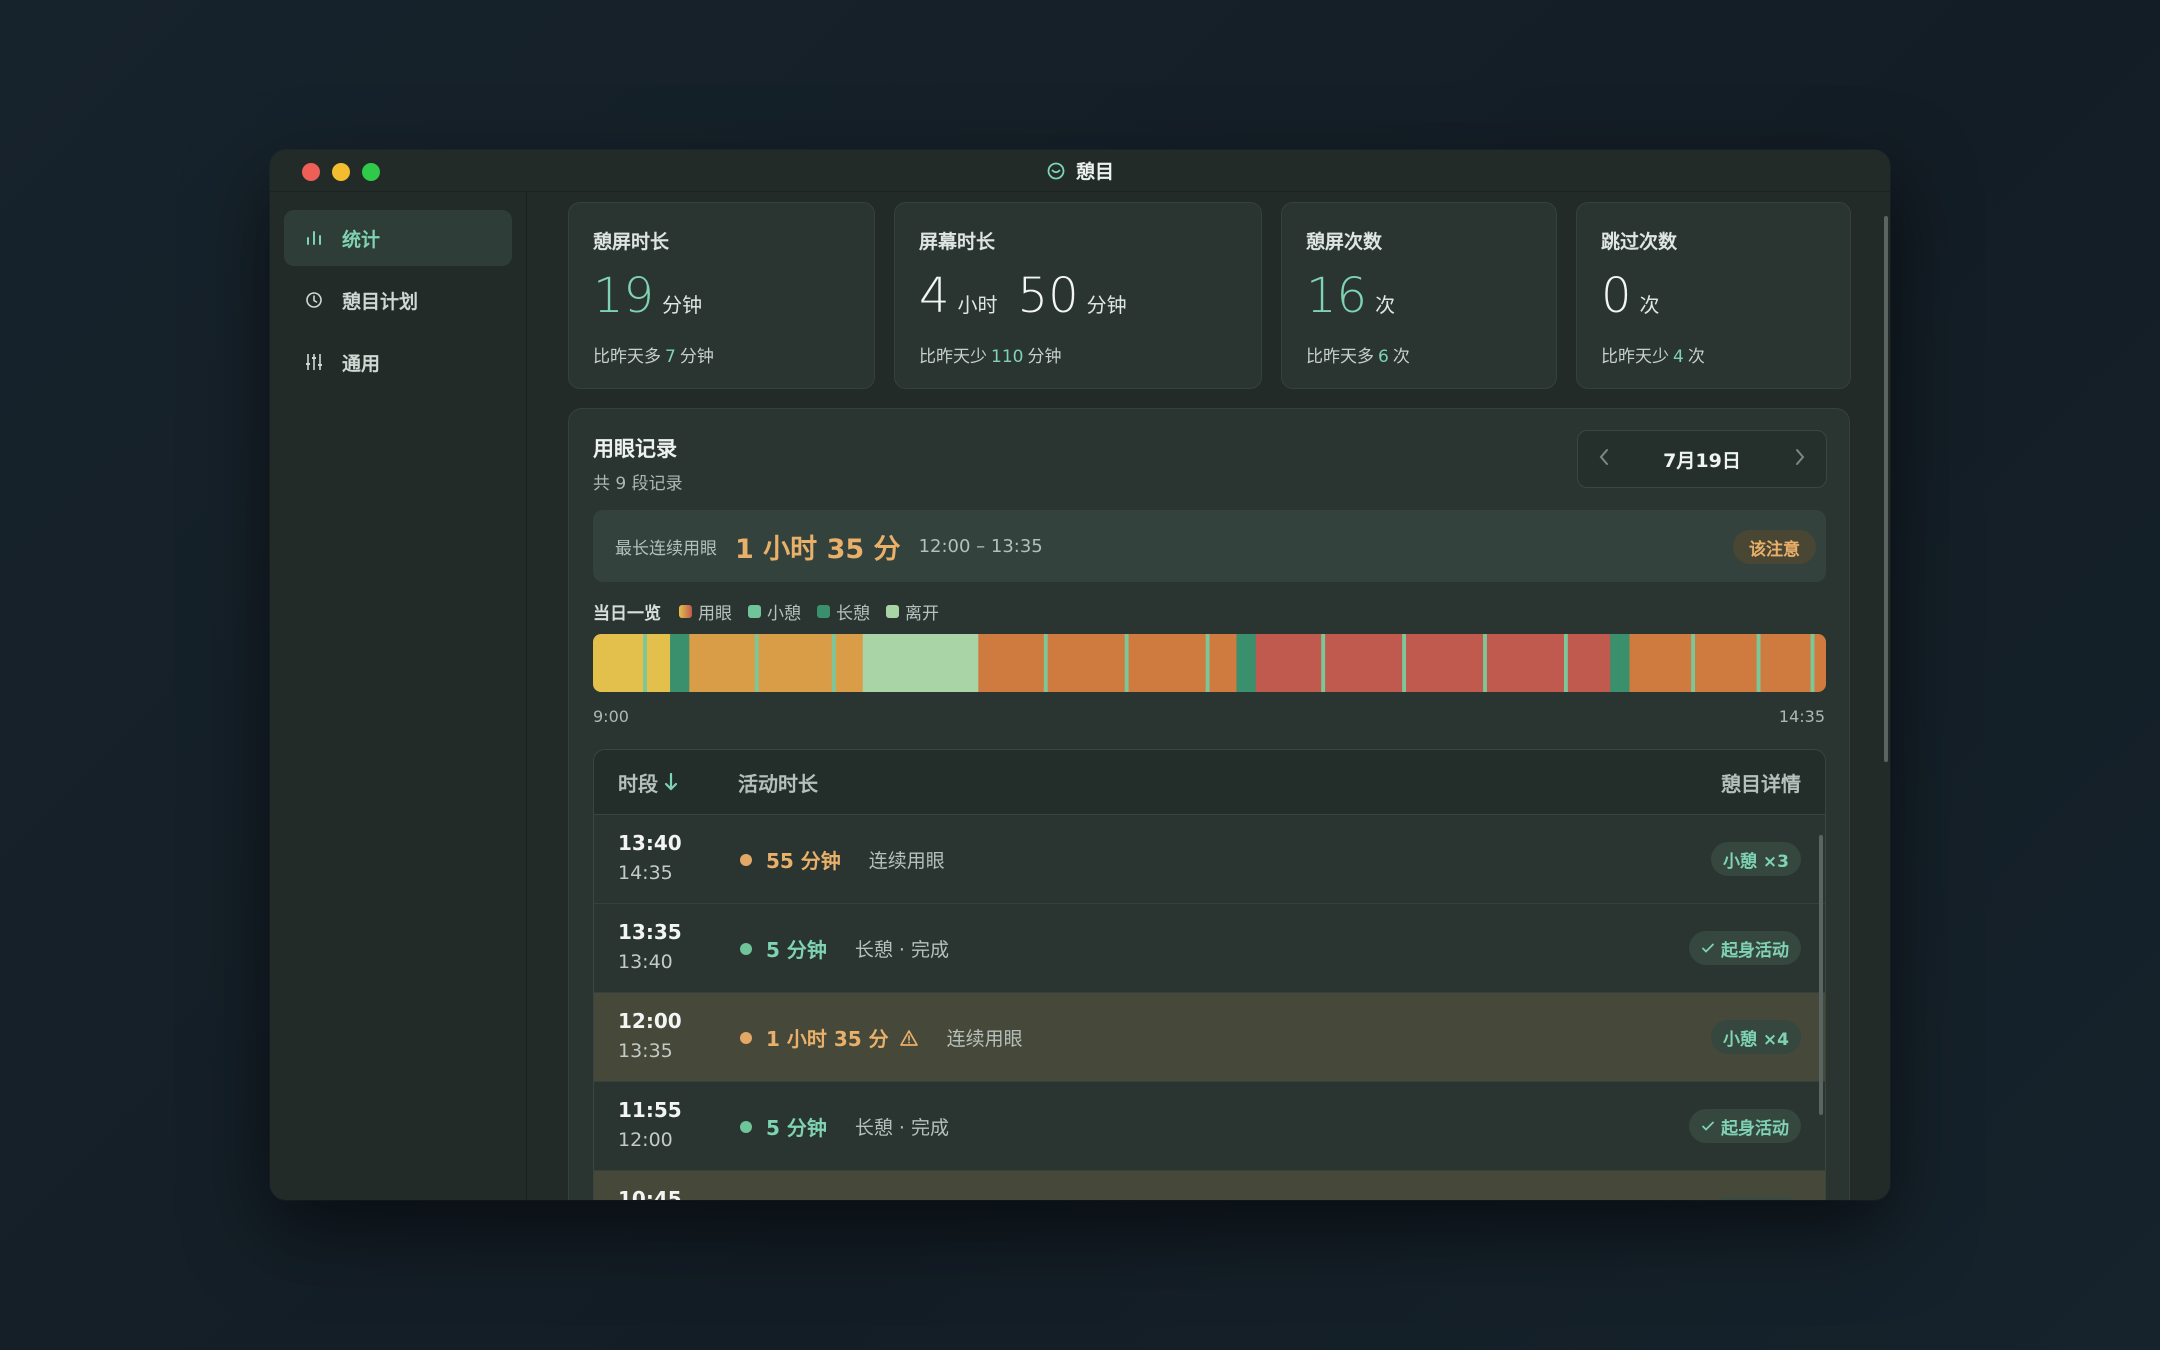 The image size is (2160, 1350). Describe the element at coordinates (1209, 948) in the screenshot. I see `table-row: 13:35 13:40 5 分钟 长憩 · 完成 起身活动` at that location.